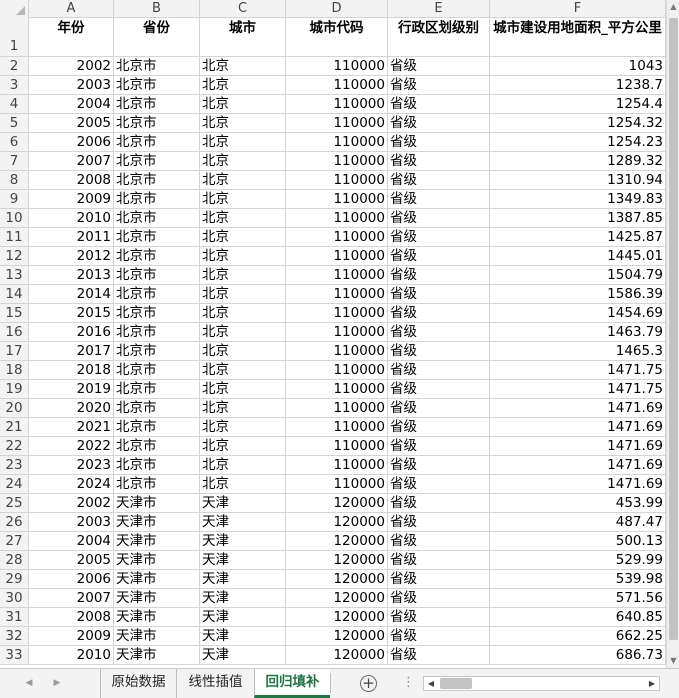 The image size is (679, 698). I want to click on header-cell-d: 城市代码, so click(337, 37).